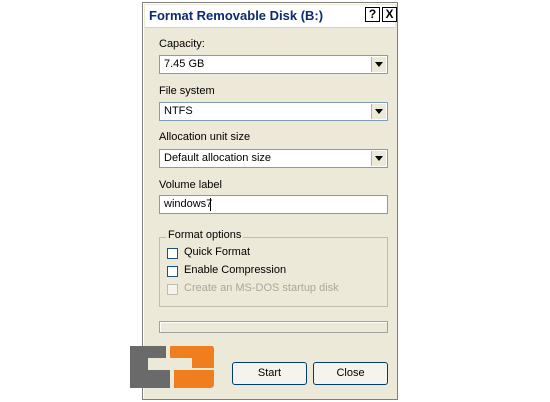 This screenshot has width=550, height=402. Describe the element at coordinates (190, 185) in the screenshot. I see `volume-label-label: Volume label` at that location.